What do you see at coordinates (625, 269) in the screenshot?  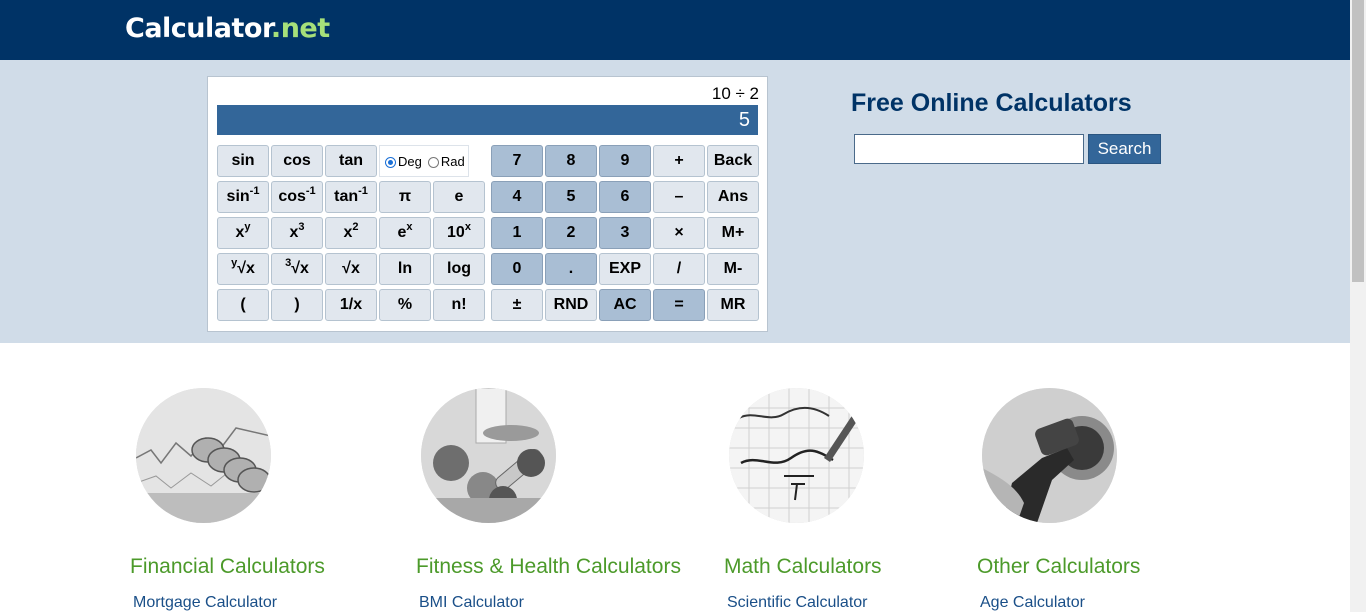 I see `exp-button: EXP` at bounding box center [625, 269].